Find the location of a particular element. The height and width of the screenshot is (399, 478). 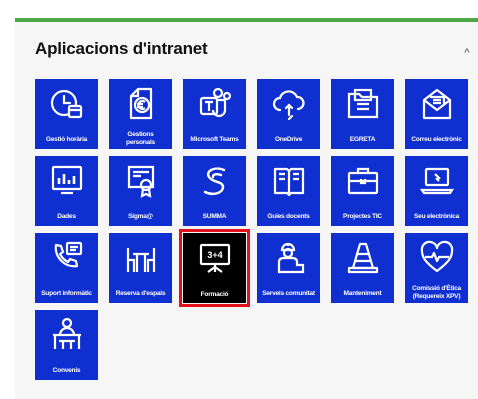

app-tile-summa: SUMMA is located at coordinates (214, 191).